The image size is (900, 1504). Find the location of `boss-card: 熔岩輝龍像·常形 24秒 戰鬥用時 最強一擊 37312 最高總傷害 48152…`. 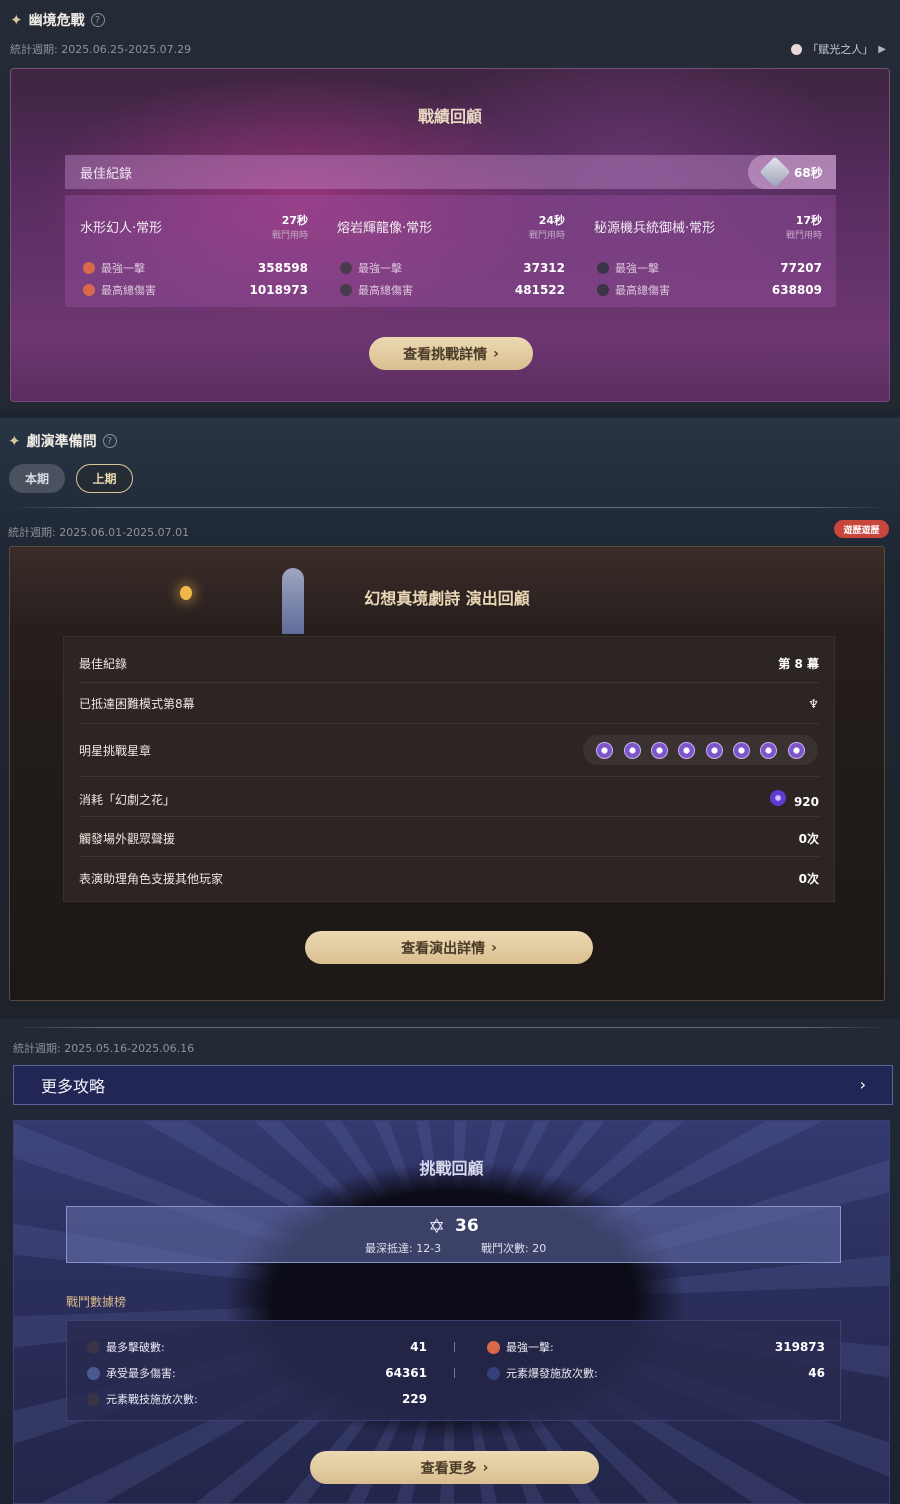

boss-card: 熔岩輝龍像·常形 24秒 戰鬥用時 最強一擊 37312 最高總傷害 48152… is located at coordinates (451, 256).